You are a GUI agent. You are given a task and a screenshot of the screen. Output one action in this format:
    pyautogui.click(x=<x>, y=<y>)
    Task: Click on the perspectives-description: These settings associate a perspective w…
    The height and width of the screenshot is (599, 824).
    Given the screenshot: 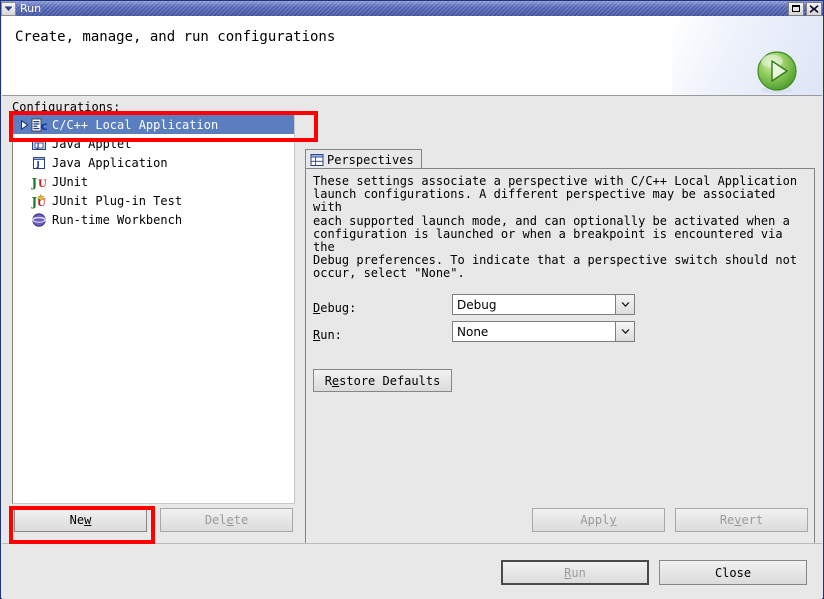 What is the action you would take?
    pyautogui.click(x=555, y=227)
    